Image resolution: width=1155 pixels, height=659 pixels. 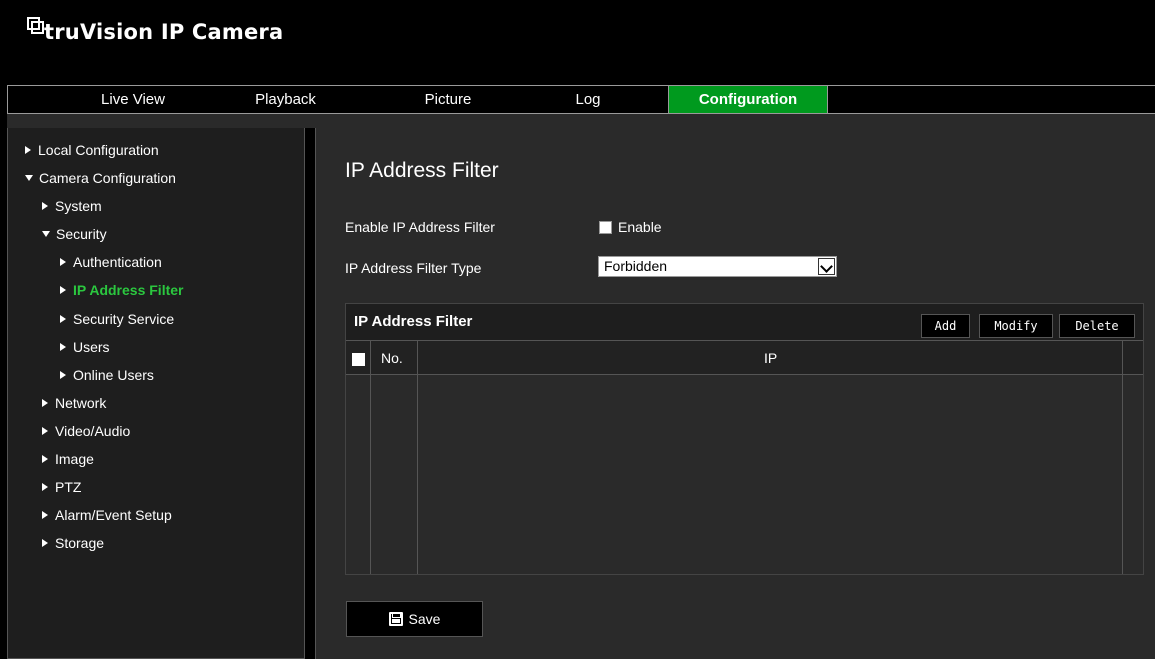 What do you see at coordinates (581, 121) in the screenshot?
I see `nav-spacer` at bounding box center [581, 121].